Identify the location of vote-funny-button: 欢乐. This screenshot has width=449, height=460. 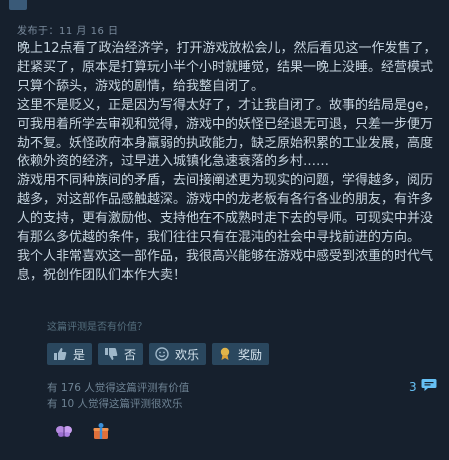
(178, 354).